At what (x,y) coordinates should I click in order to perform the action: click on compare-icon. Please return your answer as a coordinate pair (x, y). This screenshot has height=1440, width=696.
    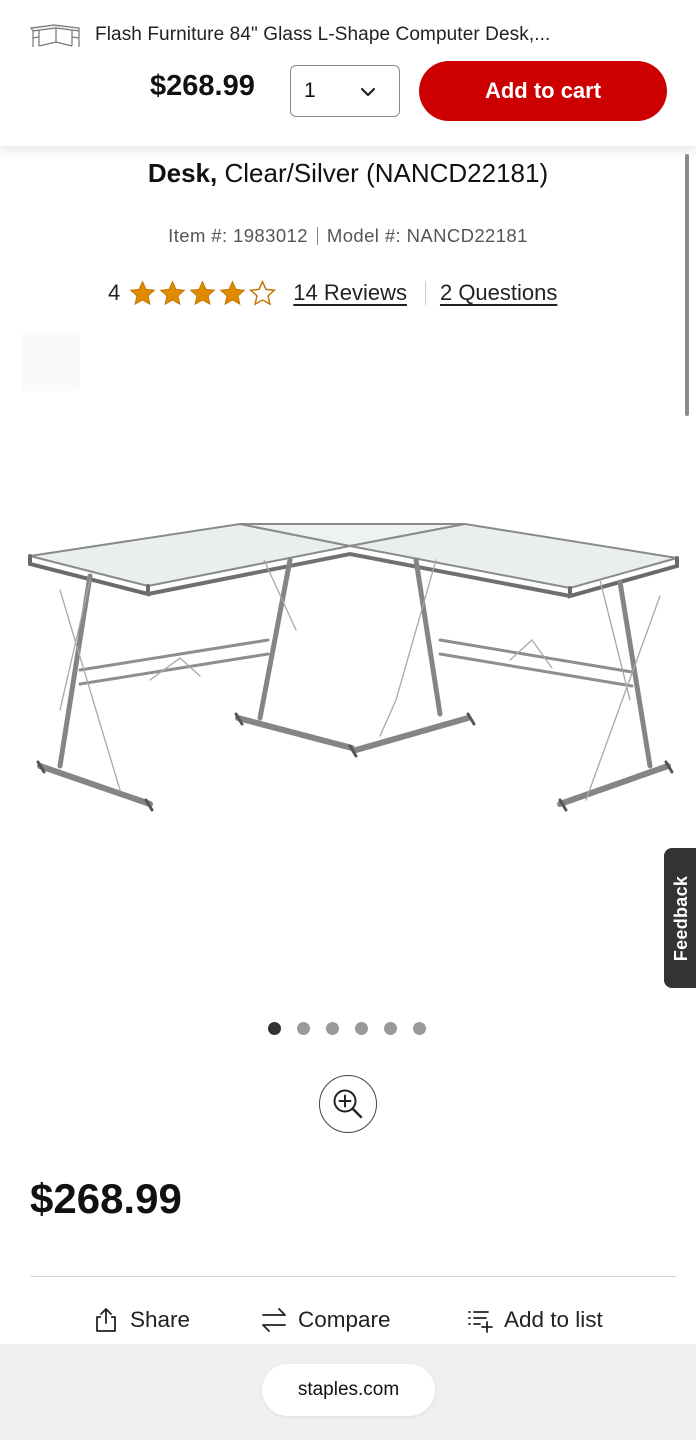
    Looking at the image, I should click on (274, 1320).